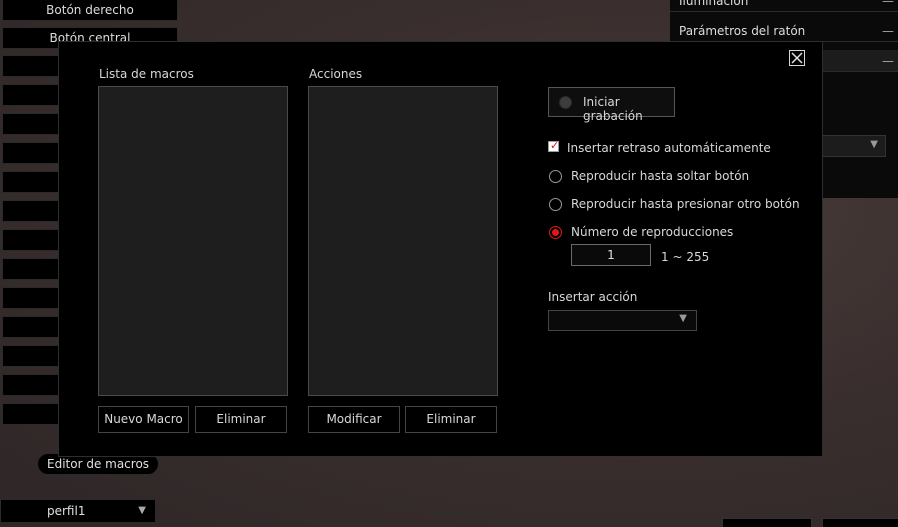 This screenshot has height=527, width=898. I want to click on close-icon, so click(797, 58).